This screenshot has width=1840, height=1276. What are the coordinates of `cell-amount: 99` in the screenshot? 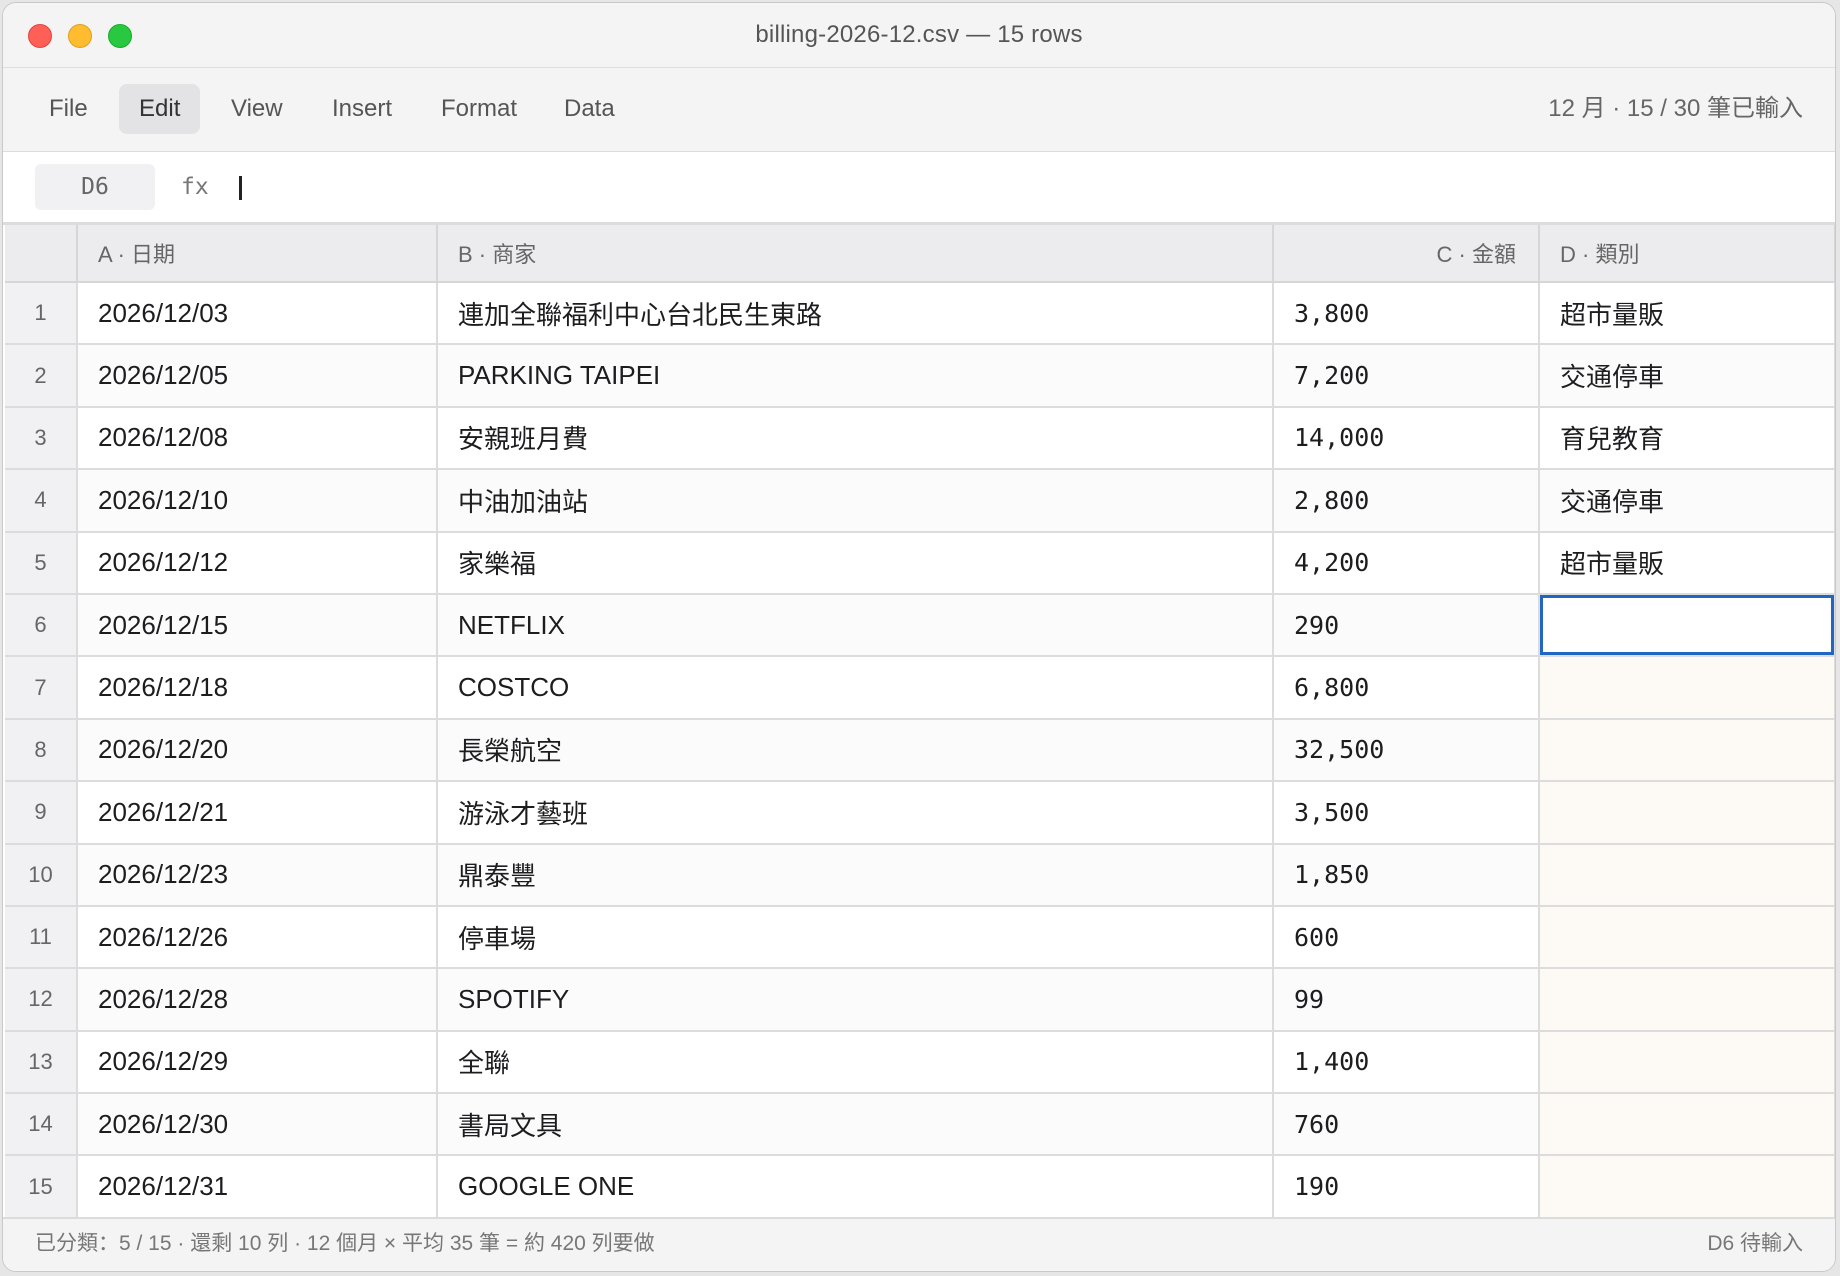 It's located at (1406, 1000).